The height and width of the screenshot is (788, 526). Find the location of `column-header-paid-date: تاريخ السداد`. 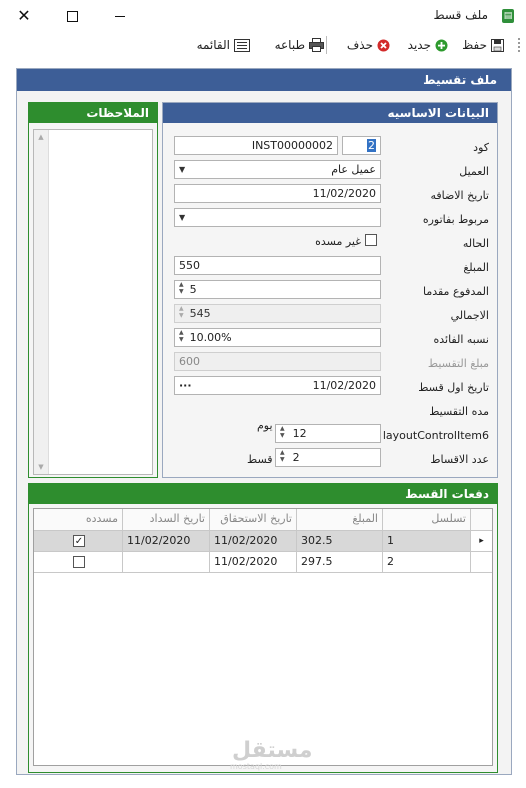

column-header-paid-date: تاريخ السداد is located at coordinates (166, 520).